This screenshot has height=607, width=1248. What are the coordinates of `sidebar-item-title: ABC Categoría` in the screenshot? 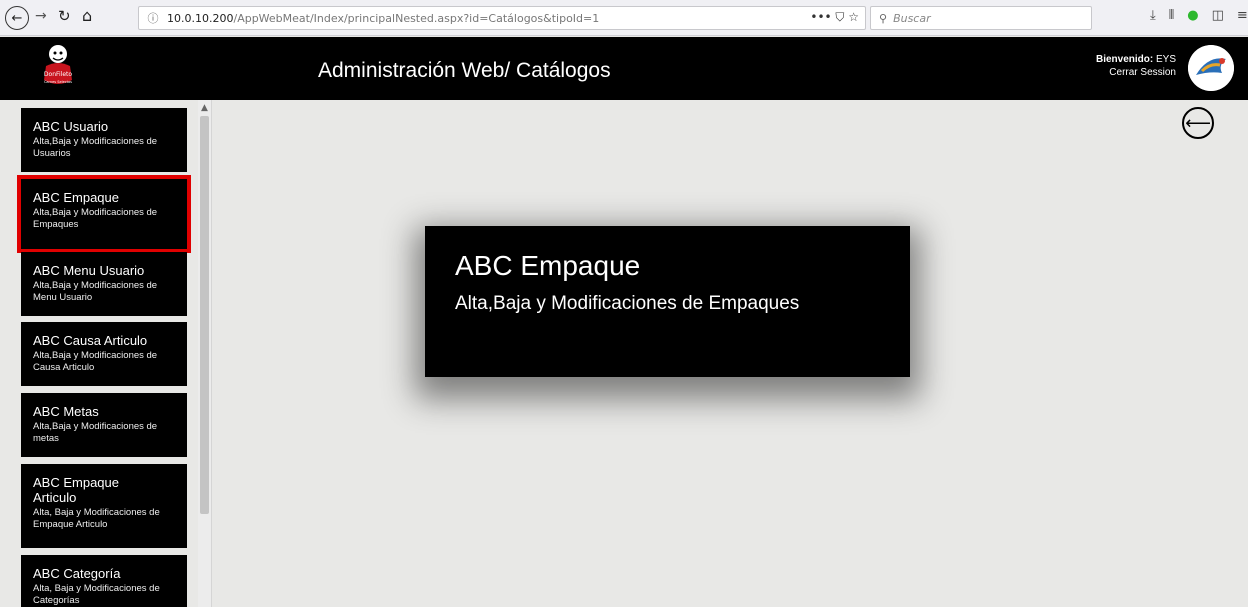 It's located at (77, 573).